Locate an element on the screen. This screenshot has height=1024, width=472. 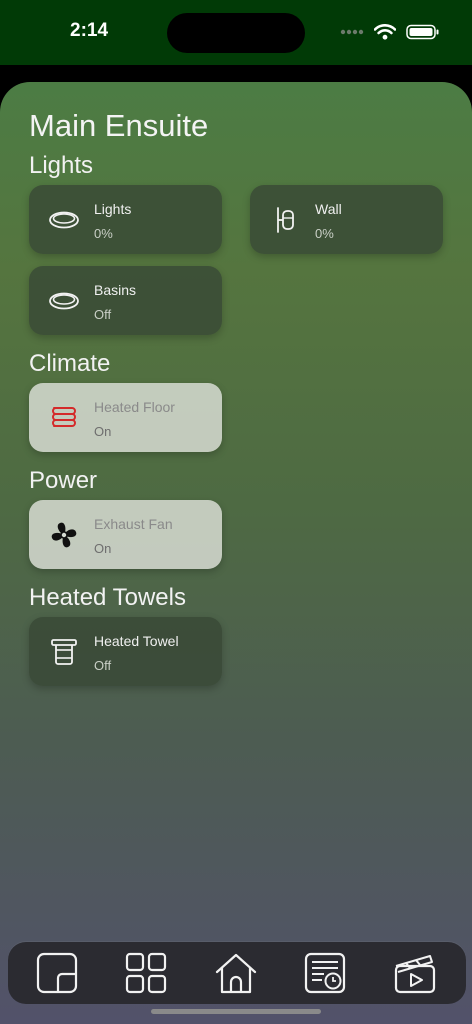
tile-exhaust-fan: Exhaust Fan On is located at coordinates (125, 534).